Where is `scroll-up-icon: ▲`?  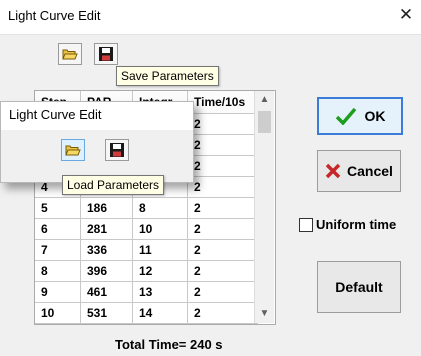 scroll-up-icon: ▲ is located at coordinates (264, 100).